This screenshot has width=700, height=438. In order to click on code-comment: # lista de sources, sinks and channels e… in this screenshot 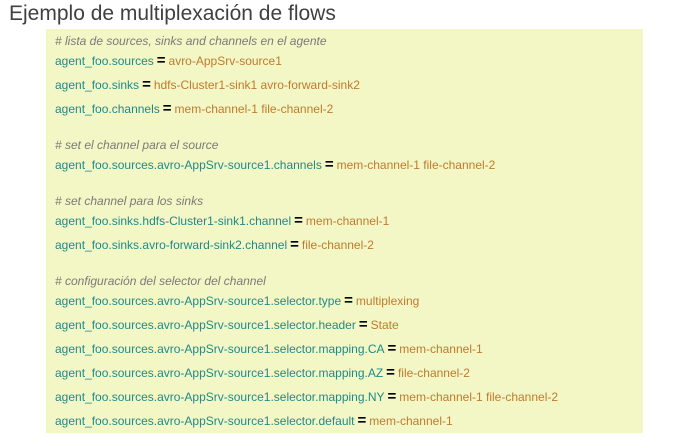, I will do `click(191, 41)`.